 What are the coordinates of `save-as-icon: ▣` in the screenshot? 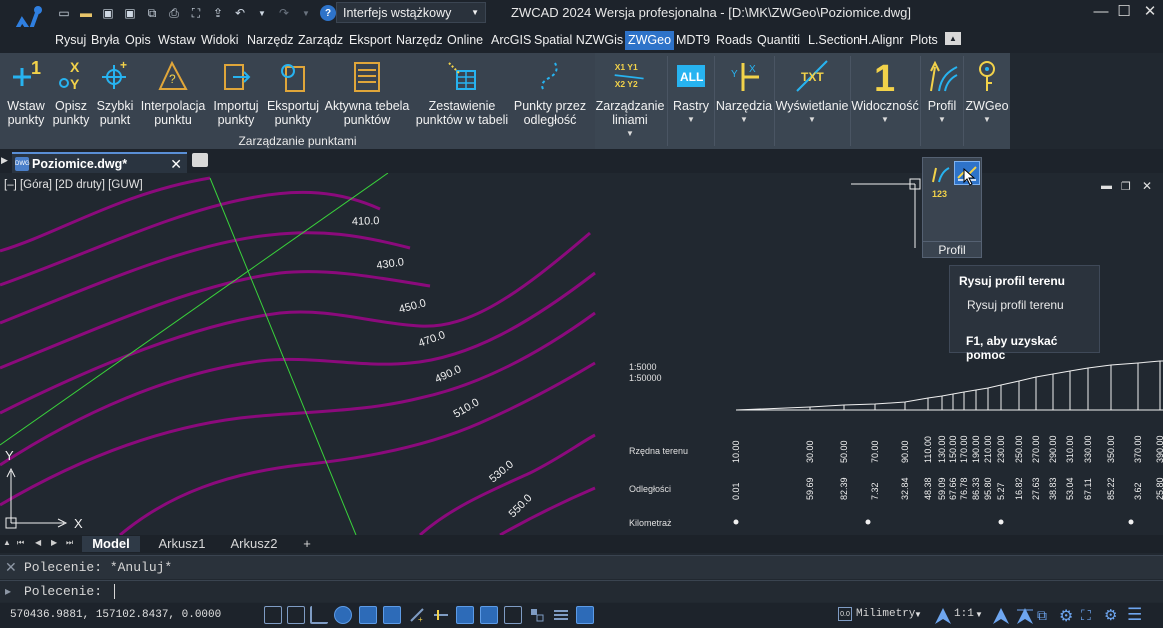 It's located at (130, 13).